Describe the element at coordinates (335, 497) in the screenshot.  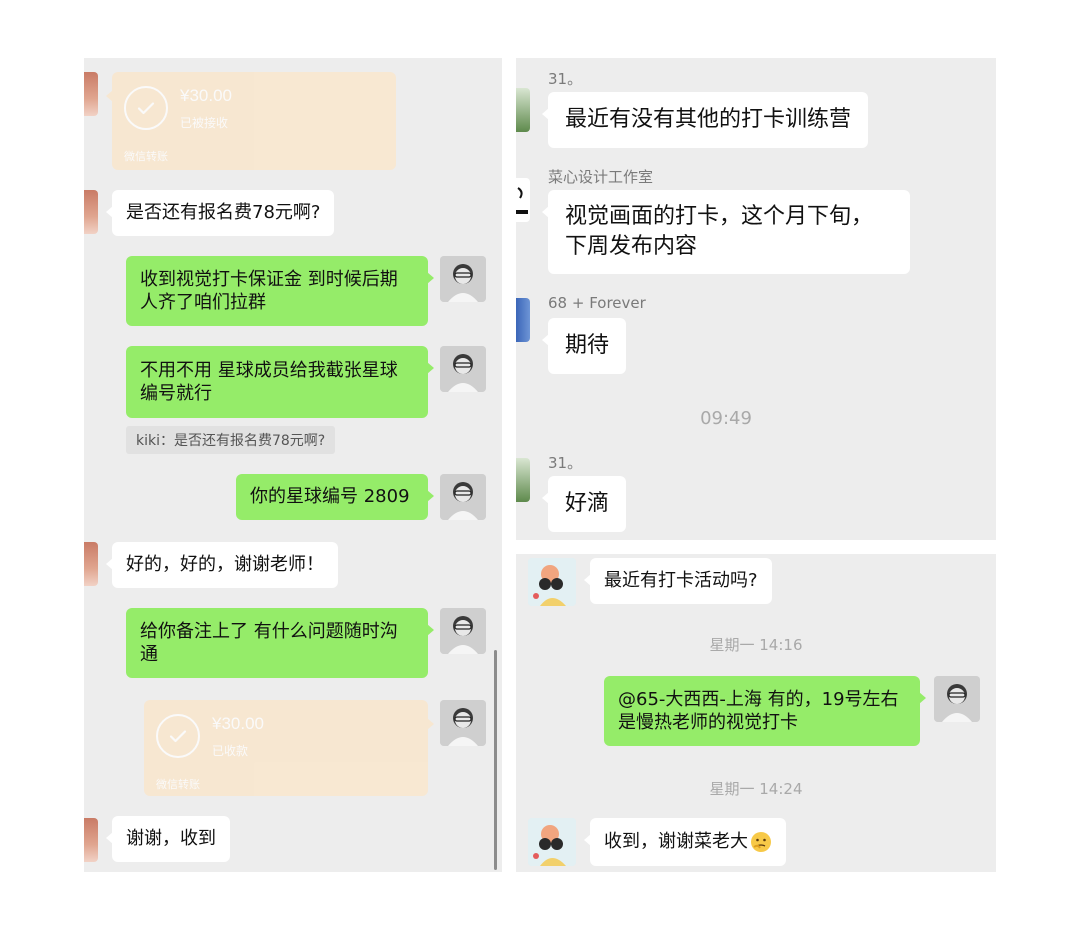
I see `message-bubble: 你的星球编号 2809` at that location.